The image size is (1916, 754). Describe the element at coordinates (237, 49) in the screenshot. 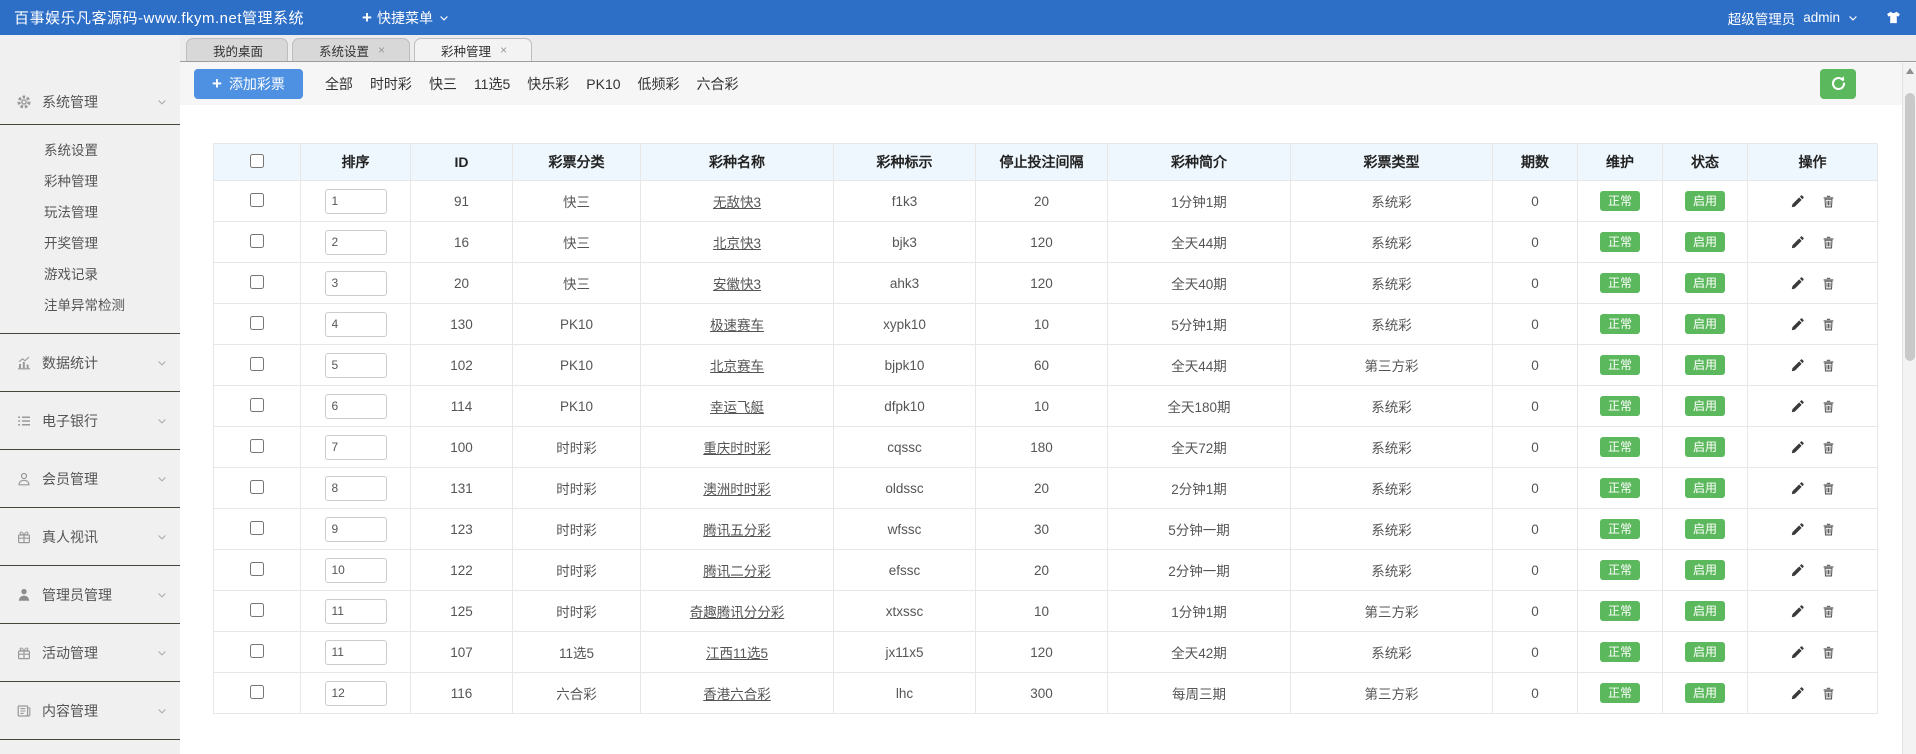

I see `tab-my-desktop: 我的桌面` at that location.